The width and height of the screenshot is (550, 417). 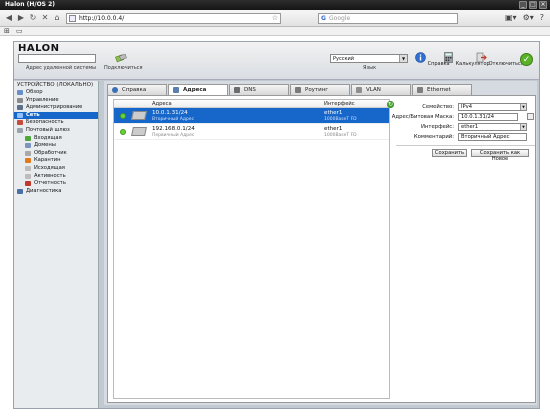 What do you see at coordinates (20, 115) in the screenshot?
I see `network-icon` at bounding box center [20, 115].